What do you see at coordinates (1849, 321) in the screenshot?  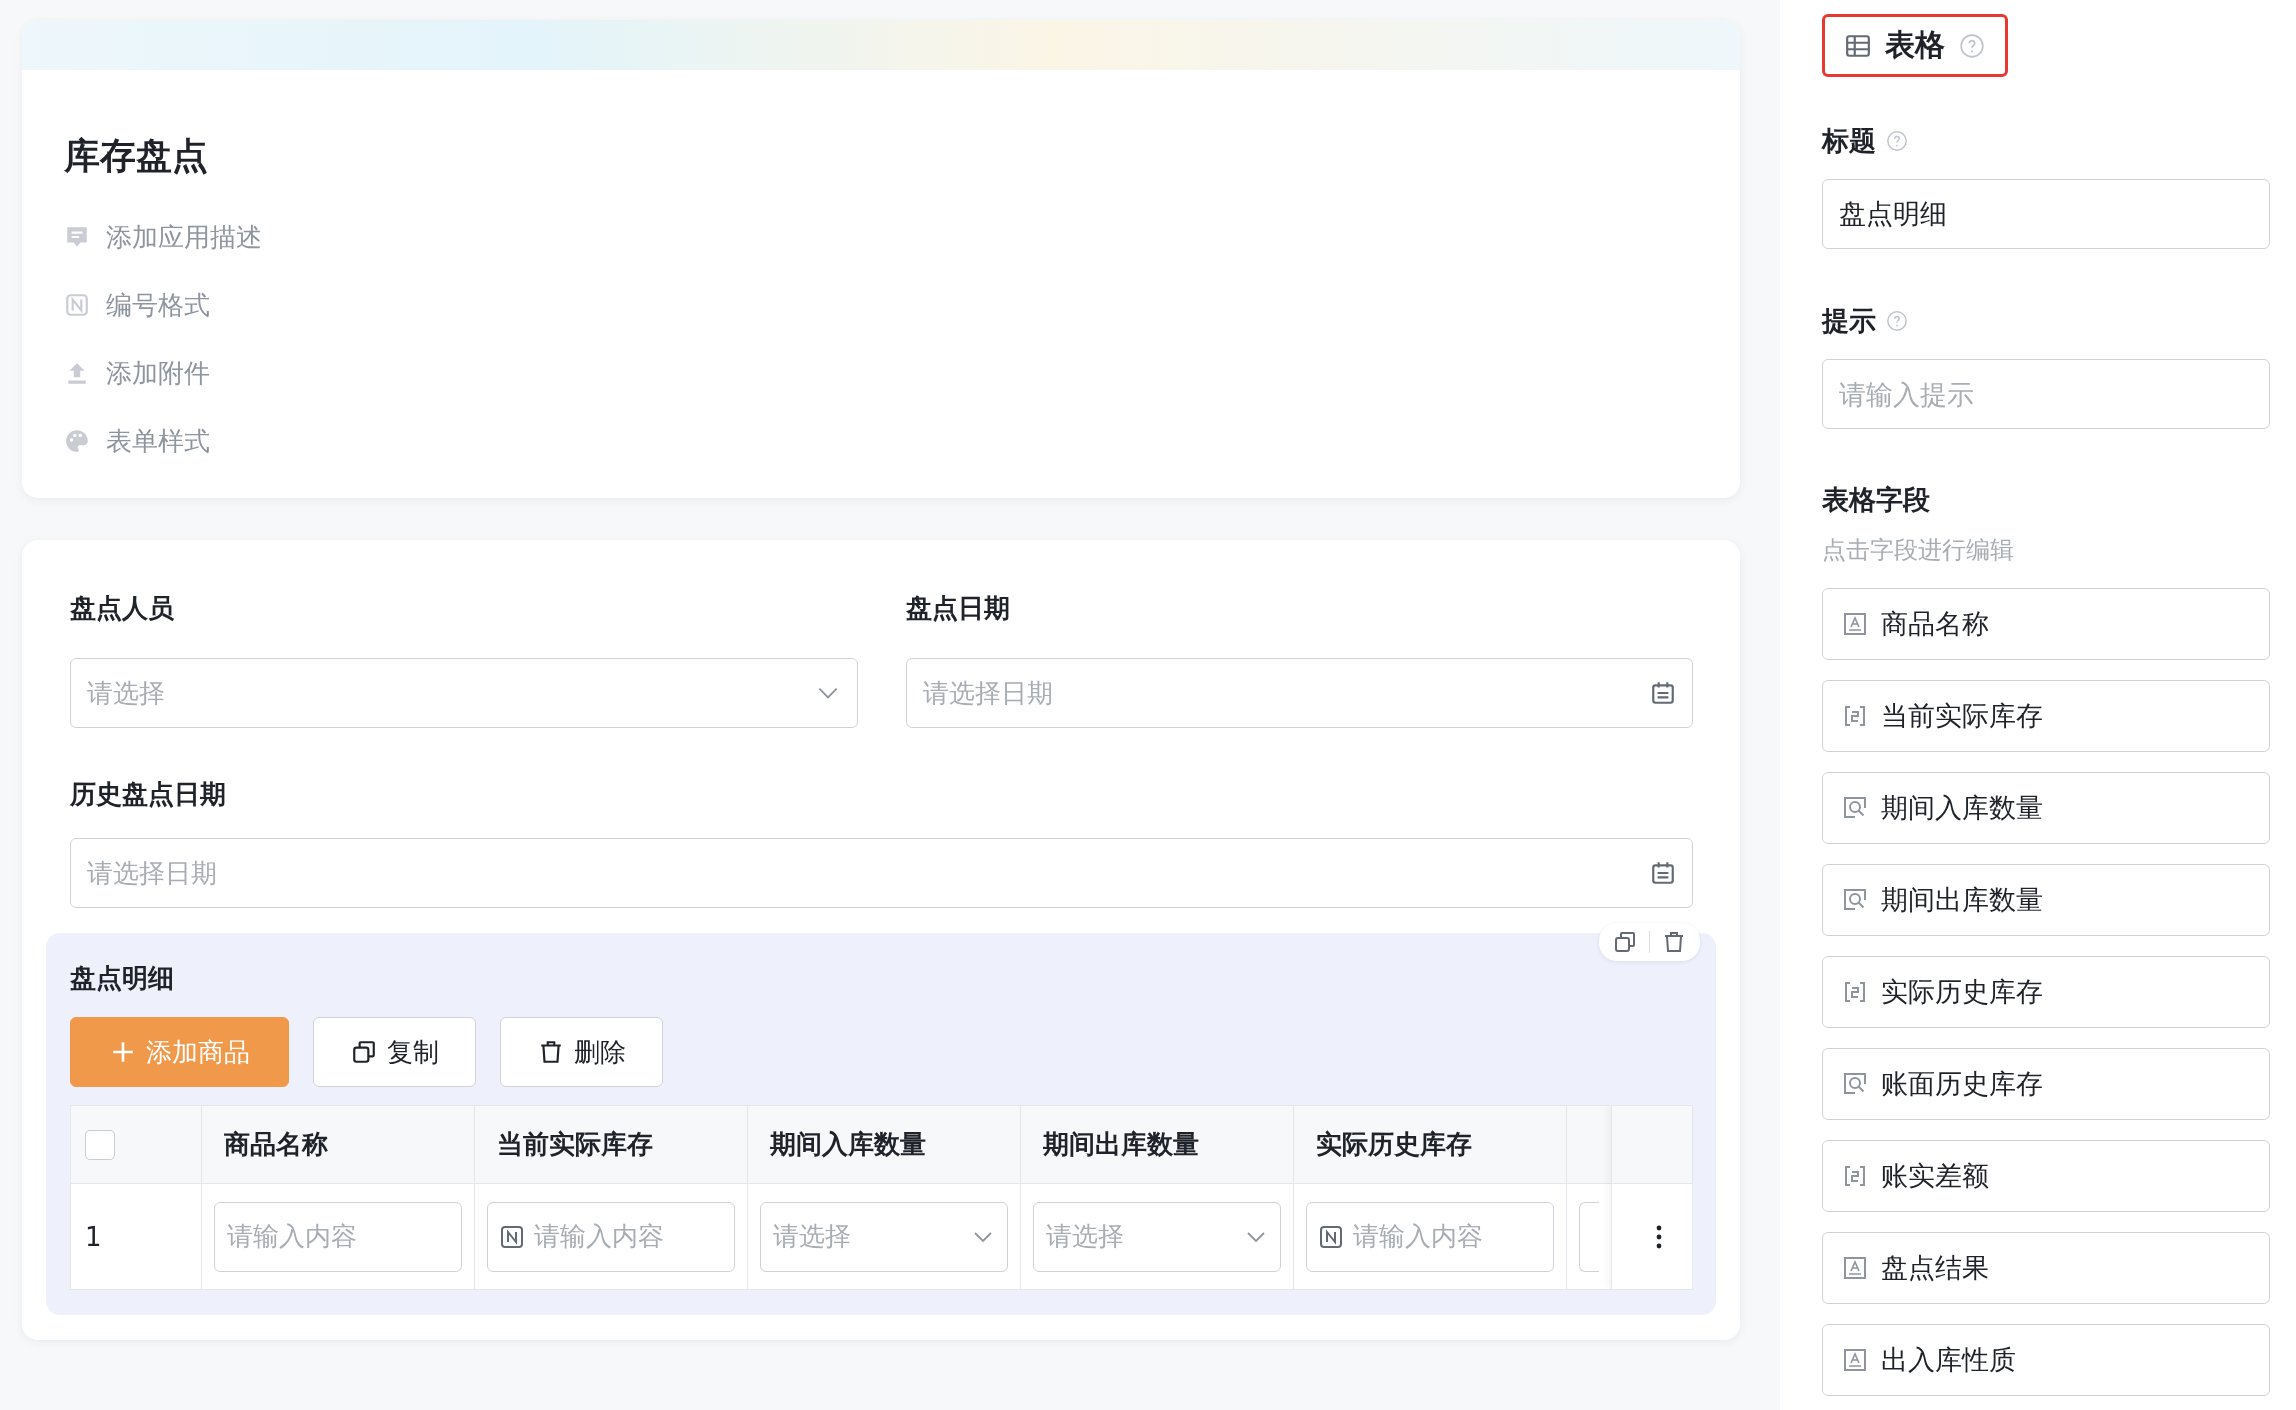 I see `field-label: 提示` at bounding box center [1849, 321].